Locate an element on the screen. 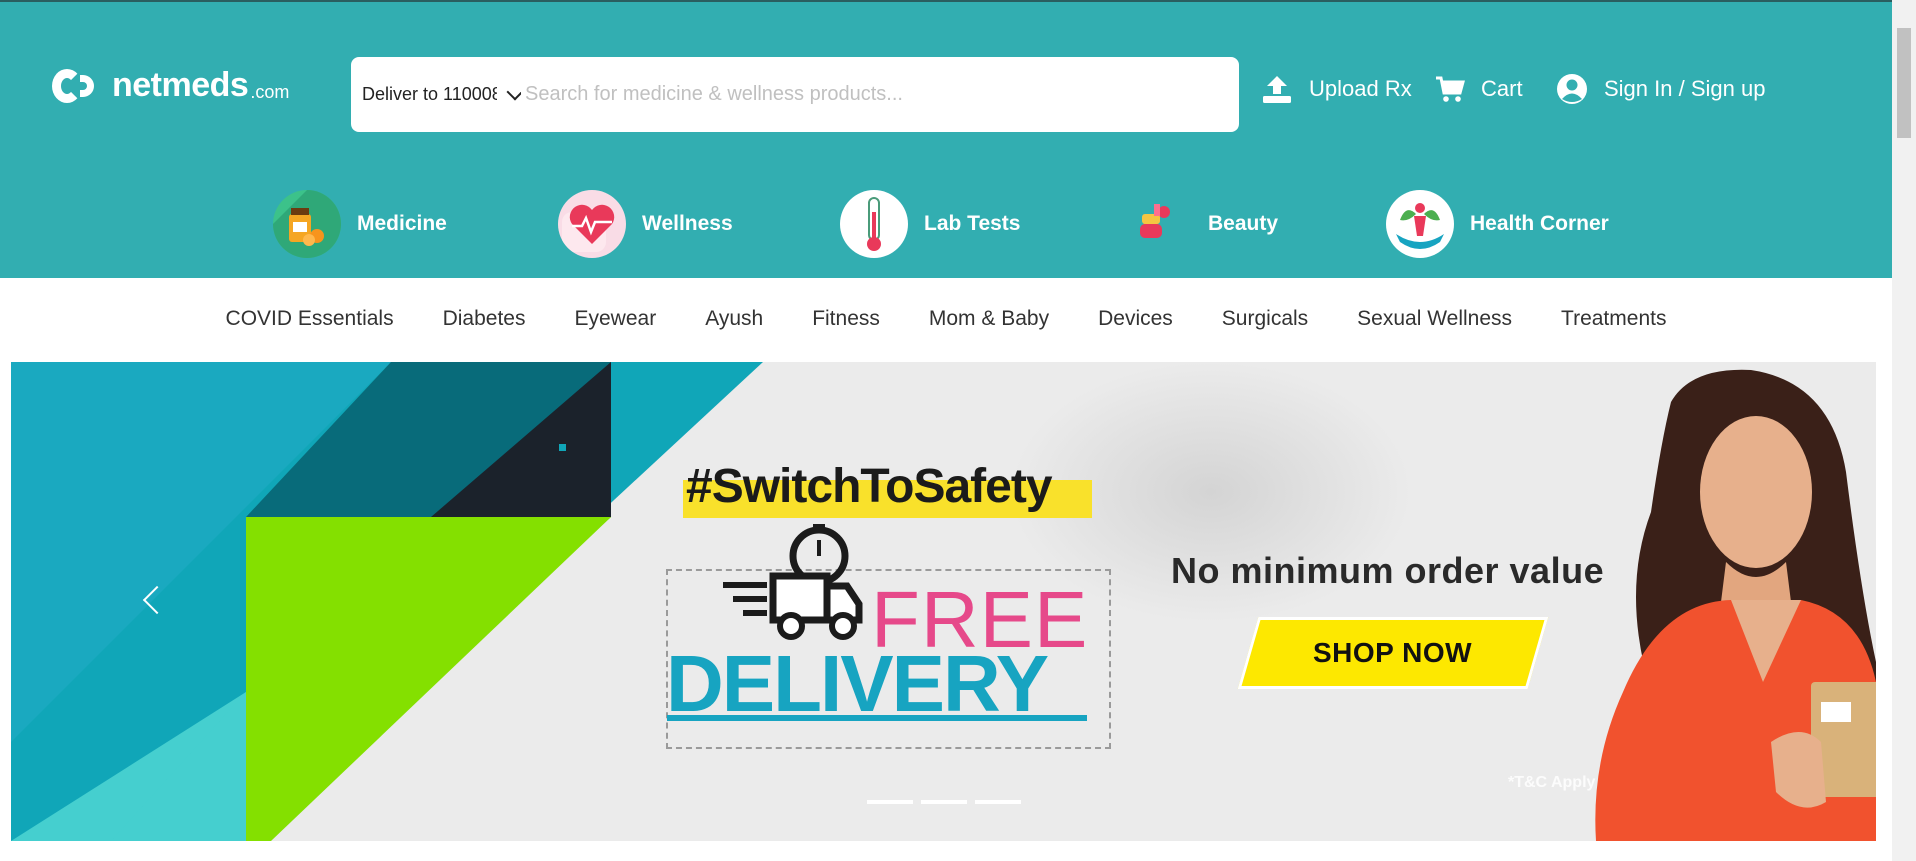 Image resolution: width=1916 pixels, height=861 pixels. vertical-scrollbar is located at coordinates (1904, 430).